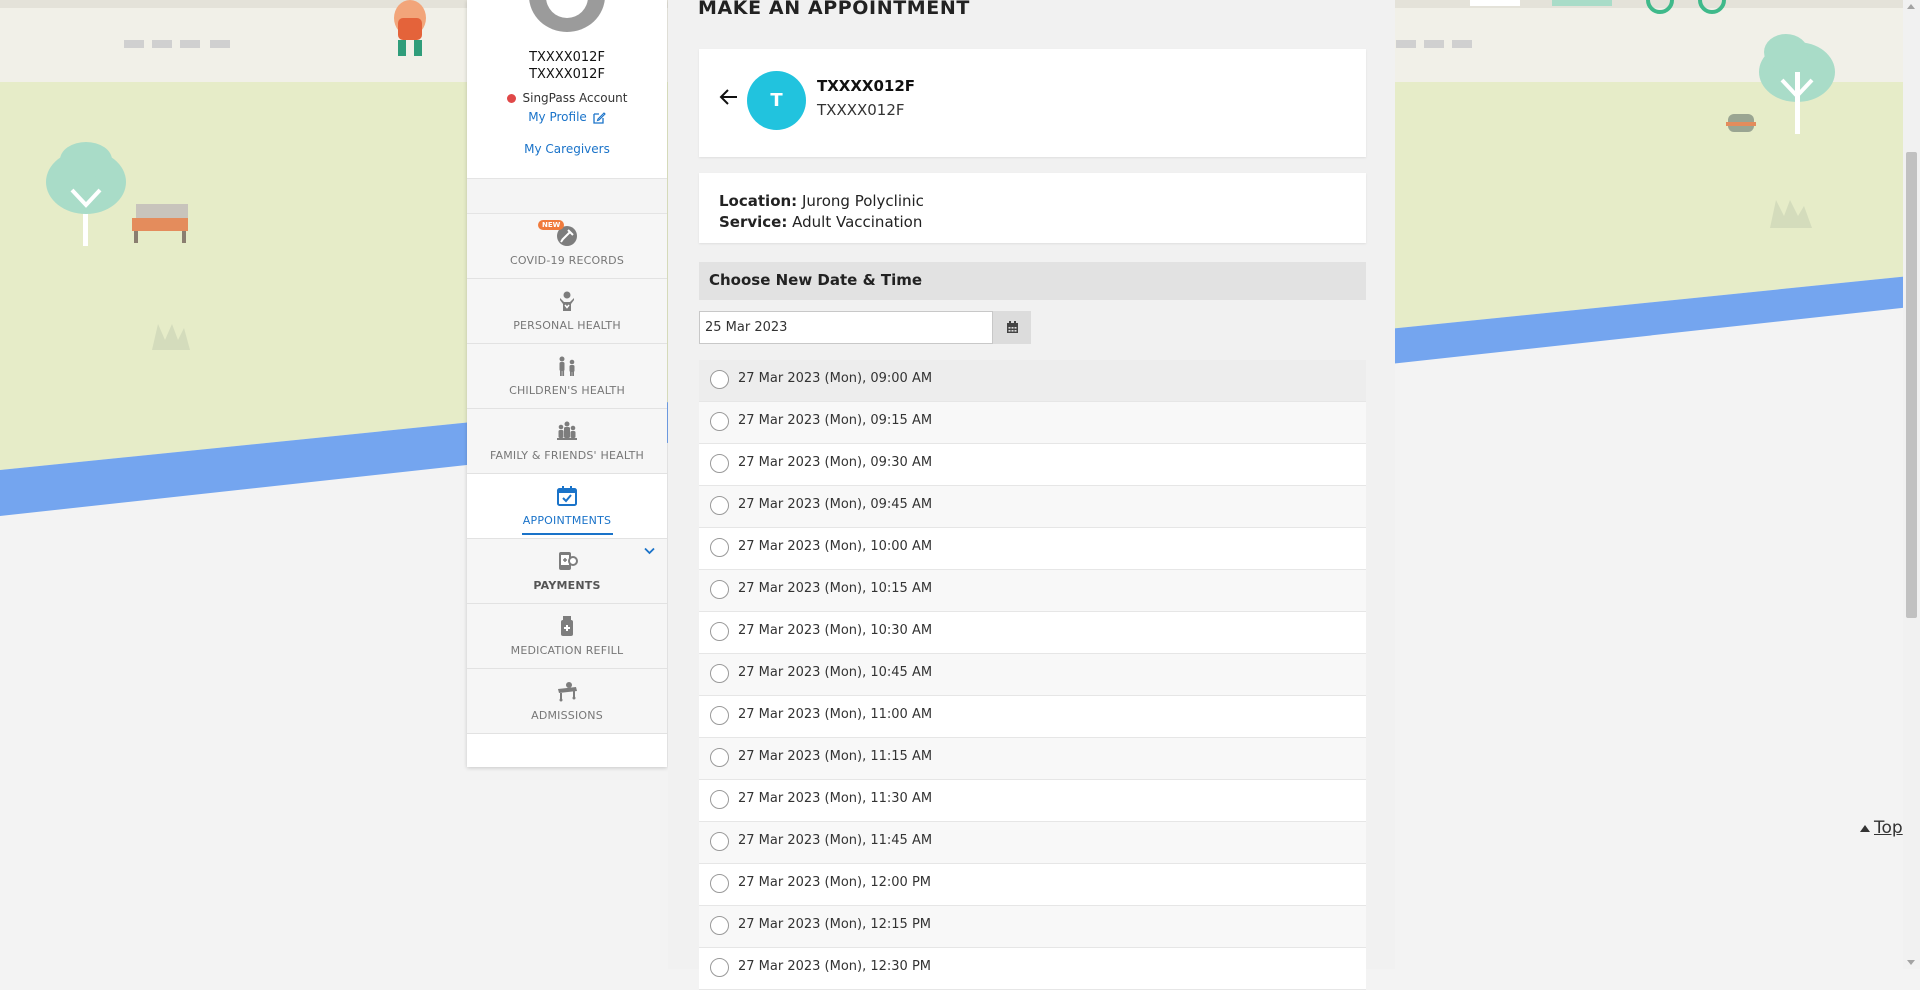  Describe the element at coordinates (835, 378) in the screenshot. I see `time-slot-label: 27 Mar 2023 (Mon), 09:00 AM` at that location.